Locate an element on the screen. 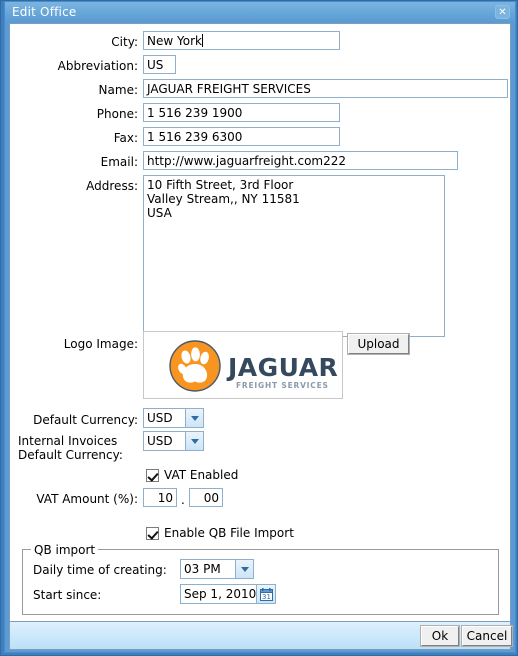 The image size is (518, 656). qb-enabled-checkbox: Enable QB File Import is located at coordinates (220, 533).